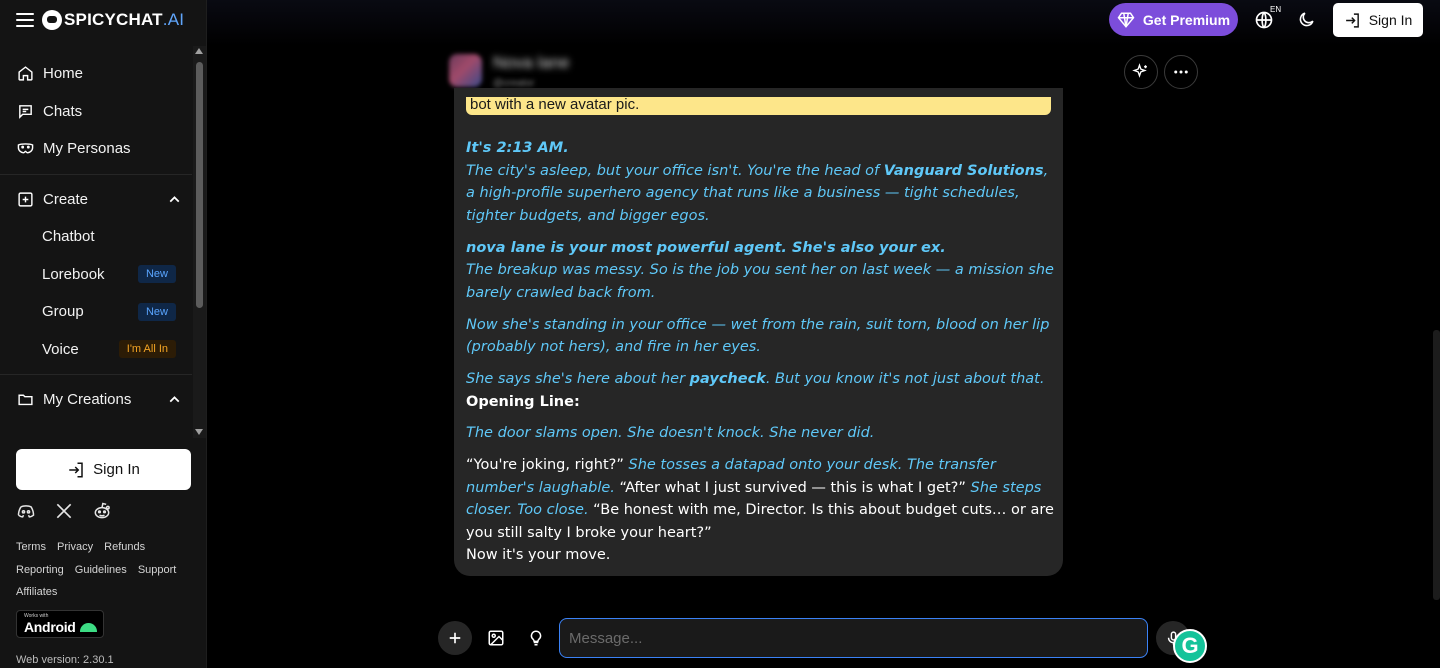 This screenshot has height=668, width=1440. What do you see at coordinates (63, 312) in the screenshot?
I see `sidebar-item-label: Group` at bounding box center [63, 312].